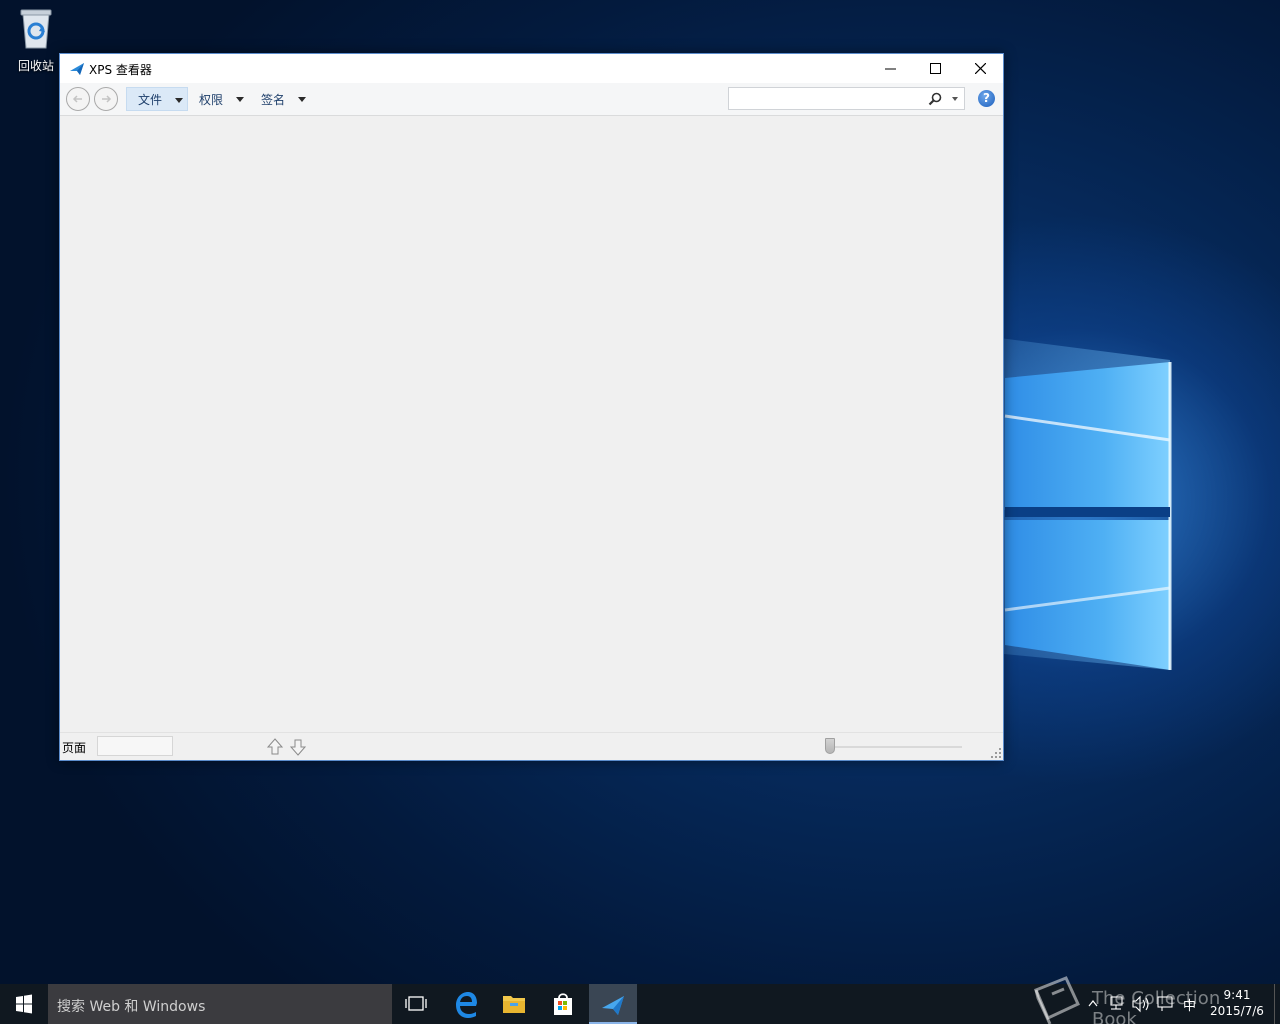  I want to click on task-view-button, so click(416, 1004).